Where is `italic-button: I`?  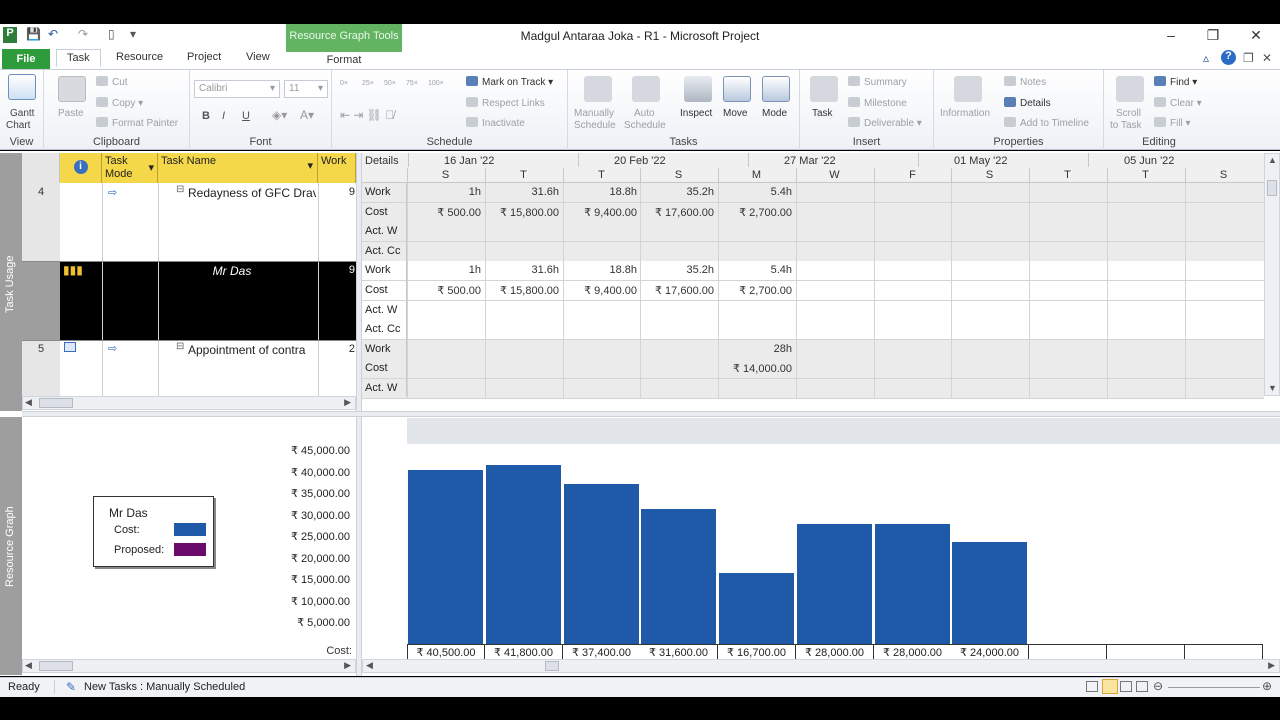
italic-button: I is located at coordinates (223, 116).